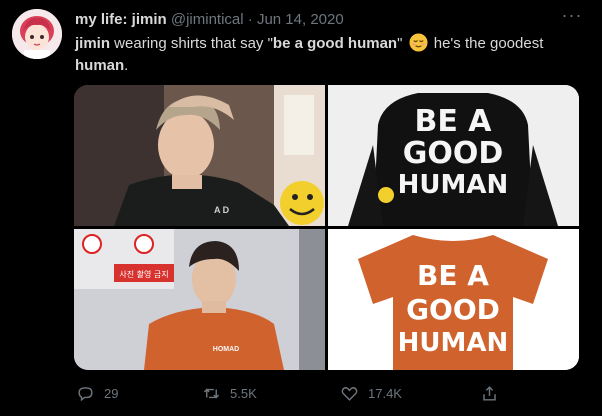  I want to click on heart-icon, so click(349, 393).